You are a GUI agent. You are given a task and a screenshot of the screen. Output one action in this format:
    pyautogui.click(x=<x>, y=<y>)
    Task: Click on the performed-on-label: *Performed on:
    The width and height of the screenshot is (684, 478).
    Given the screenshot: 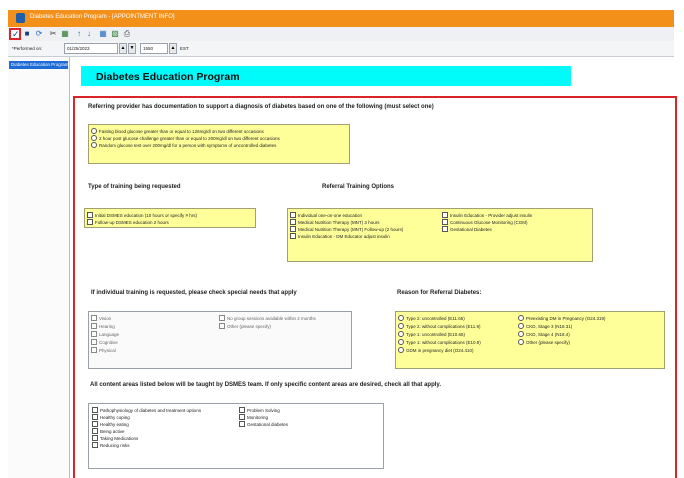 What is the action you would take?
    pyautogui.click(x=27, y=48)
    